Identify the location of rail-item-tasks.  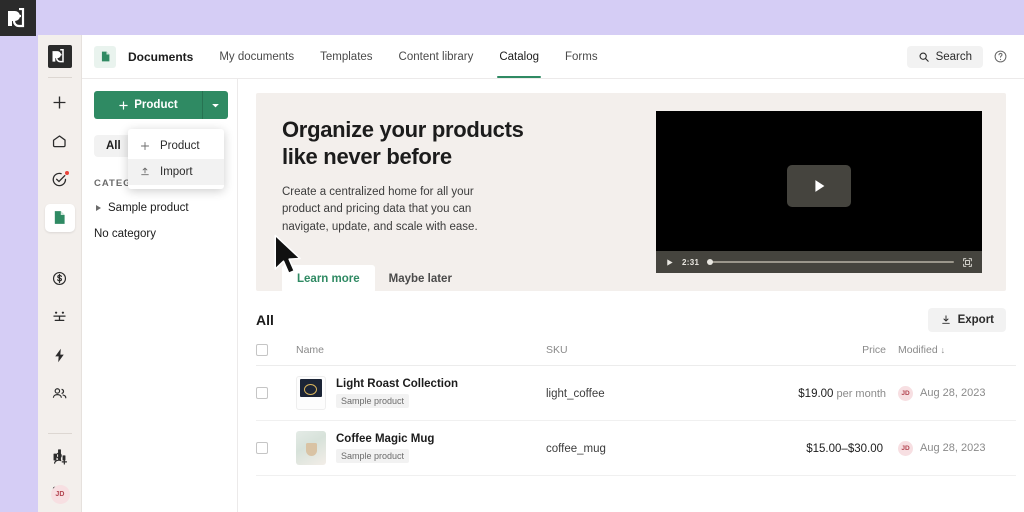
(60, 179).